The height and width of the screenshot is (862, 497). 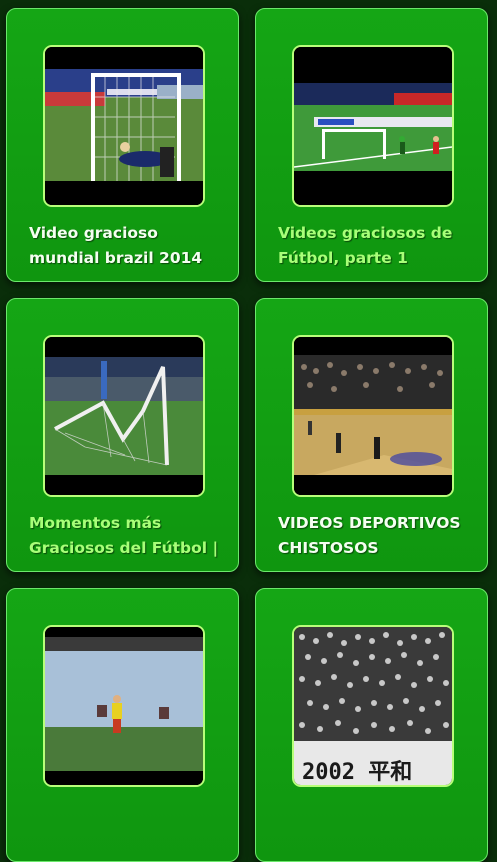 What do you see at coordinates (116, 245) in the screenshot?
I see `video-title: Video gracioso mundial brazil 2014` at bounding box center [116, 245].